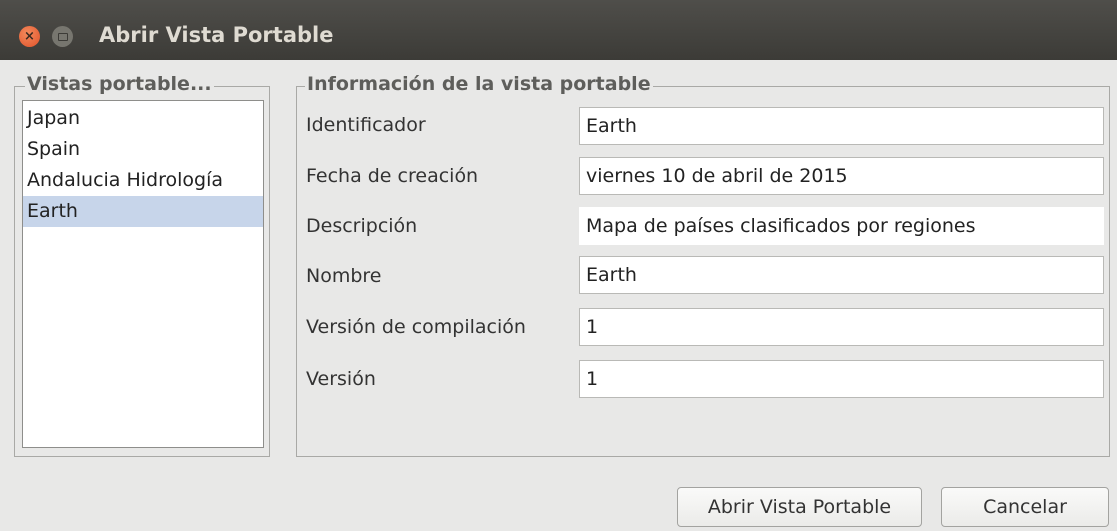 Image resolution: width=1117 pixels, height=531 pixels. Describe the element at coordinates (841, 327) in the screenshot. I see `build-version-field: 1` at that location.